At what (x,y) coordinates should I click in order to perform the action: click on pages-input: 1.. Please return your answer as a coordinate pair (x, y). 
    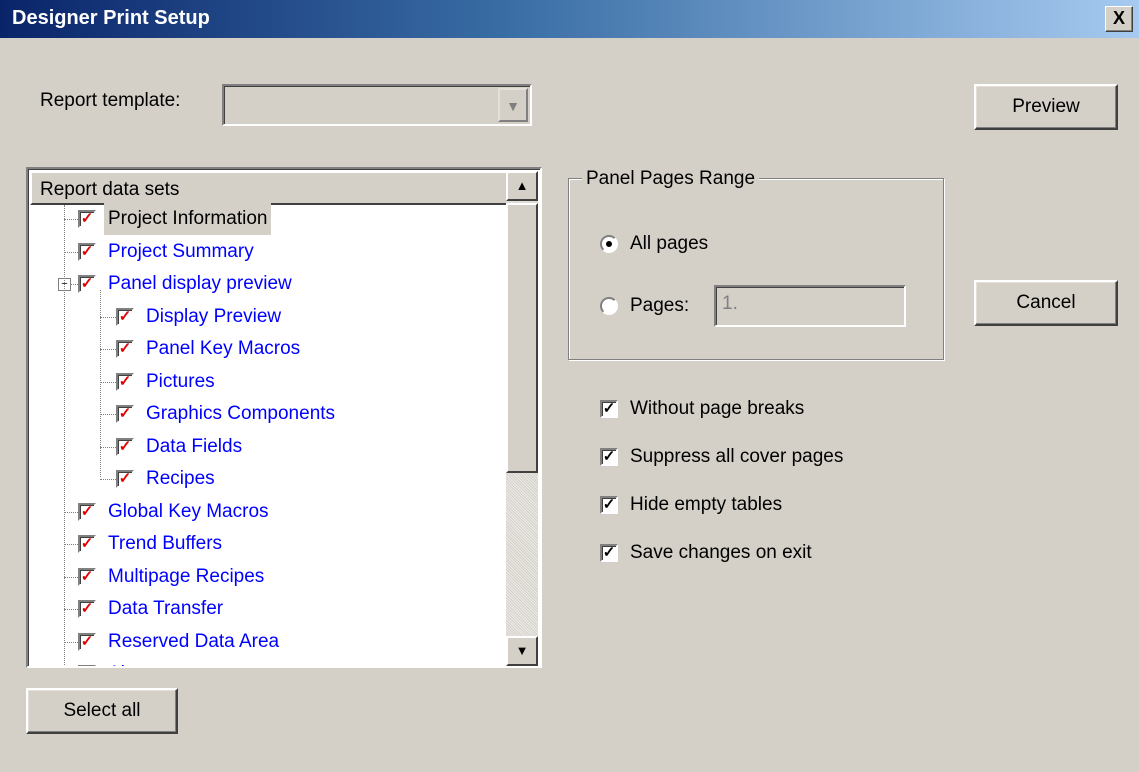
    Looking at the image, I should click on (810, 306).